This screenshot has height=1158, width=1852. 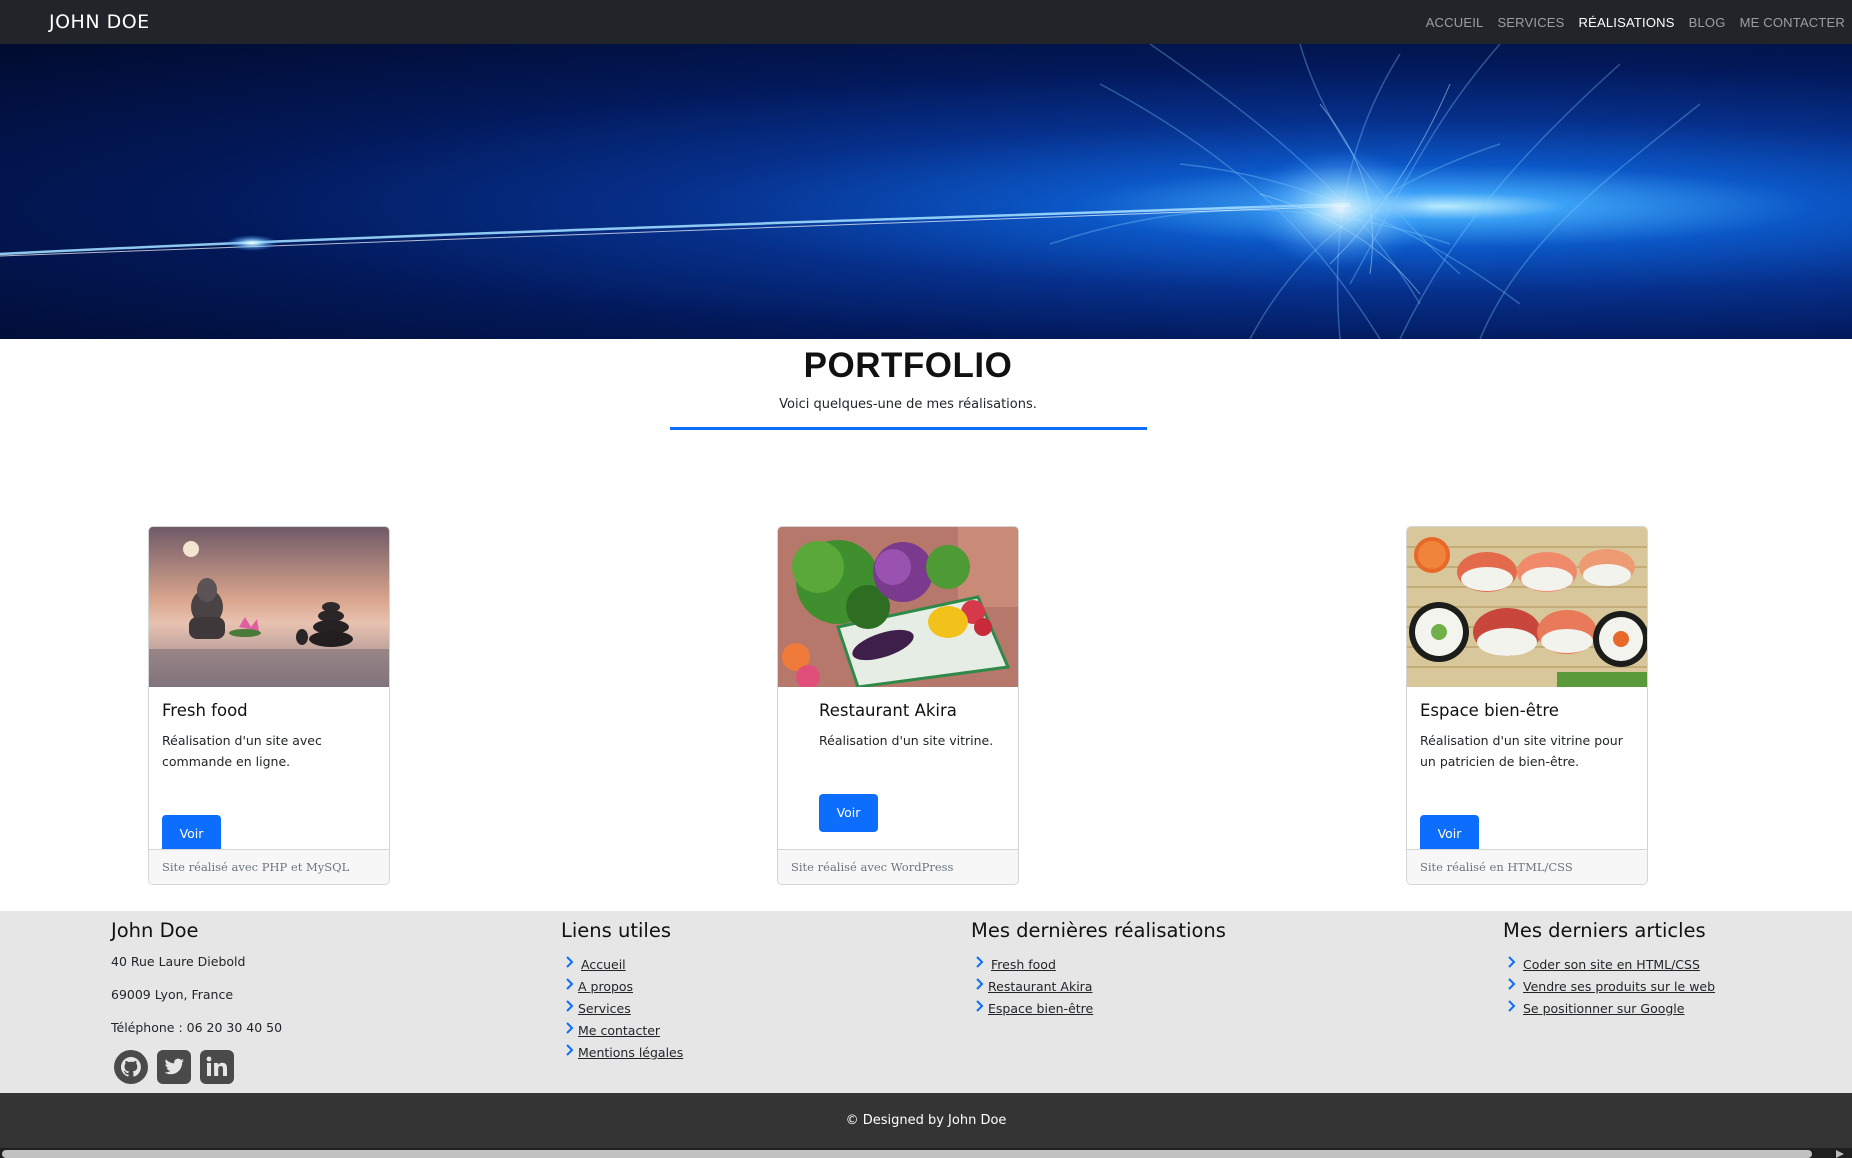 I want to click on portfolio-title: PORTFOLIO, so click(x=908, y=365).